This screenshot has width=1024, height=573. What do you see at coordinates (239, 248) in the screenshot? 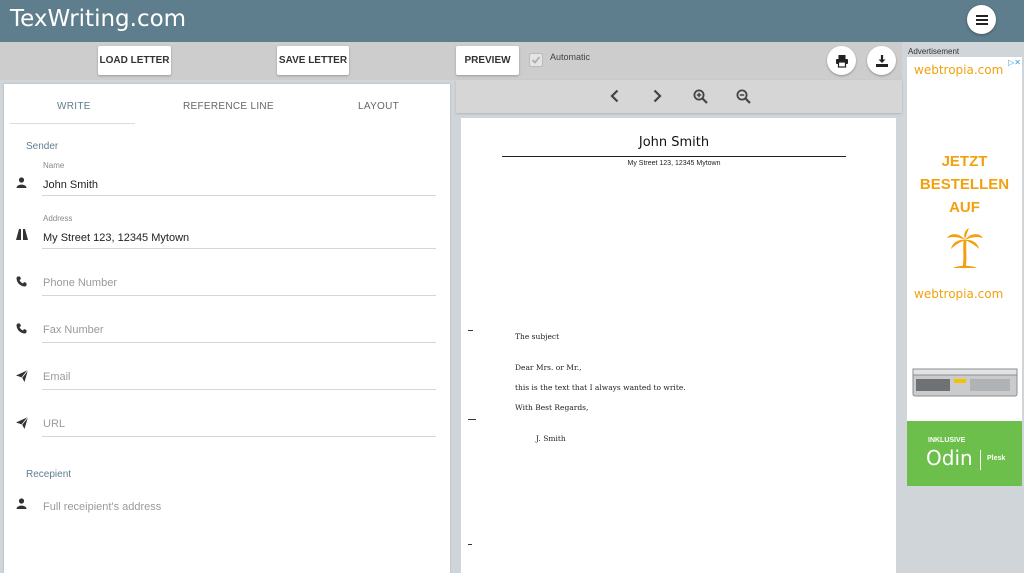
I see `address-underline` at bounding box center [239, 248].